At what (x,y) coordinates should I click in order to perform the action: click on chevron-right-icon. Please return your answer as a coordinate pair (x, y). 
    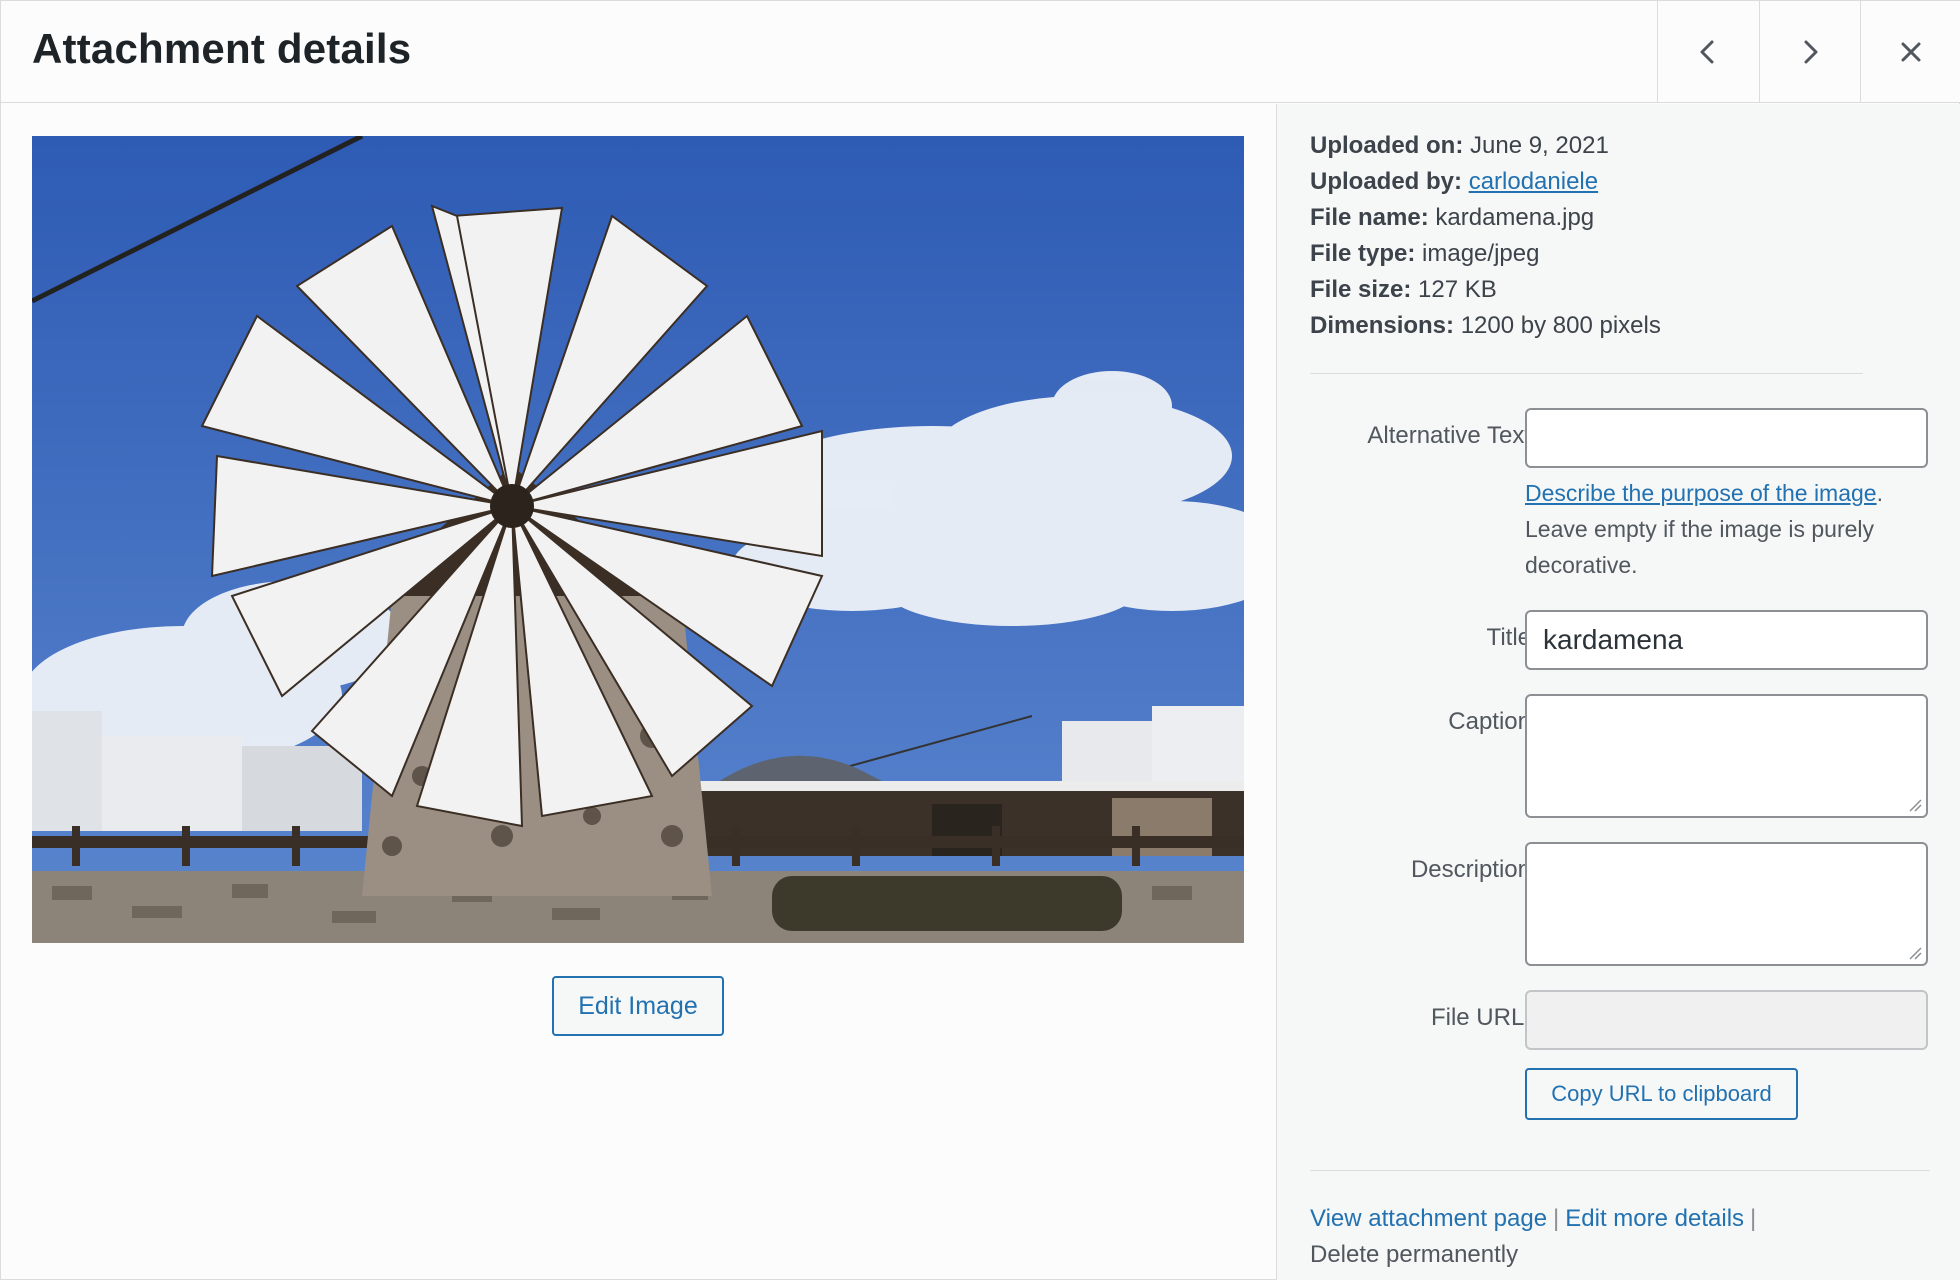
    Looking at the image, I should click on (1811, 52).